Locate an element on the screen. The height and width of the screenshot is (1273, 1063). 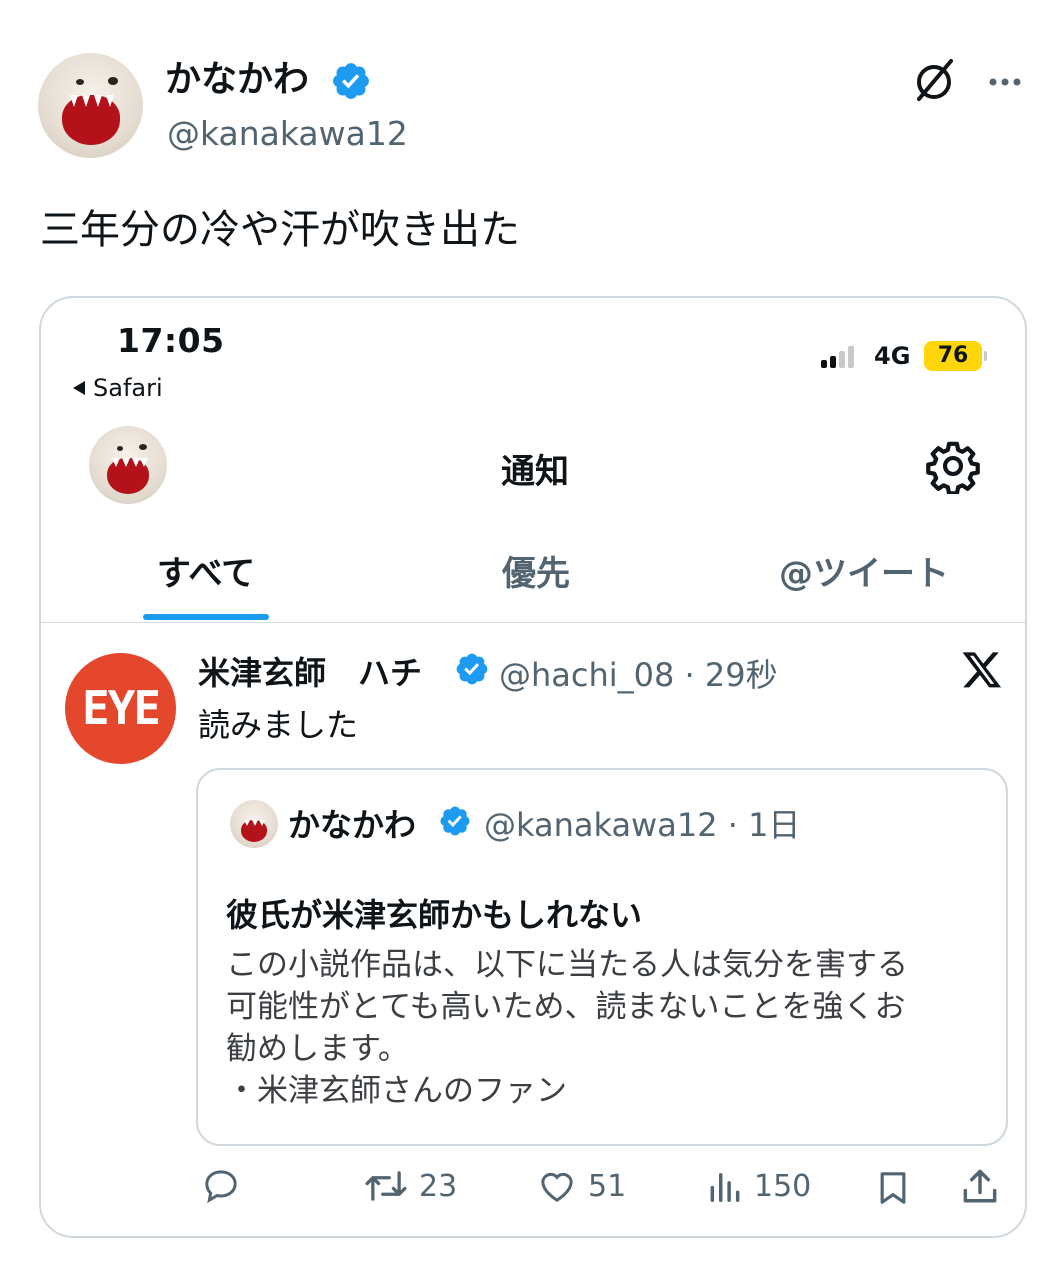
views-action: 150 is located at coordinates (758, 1186).